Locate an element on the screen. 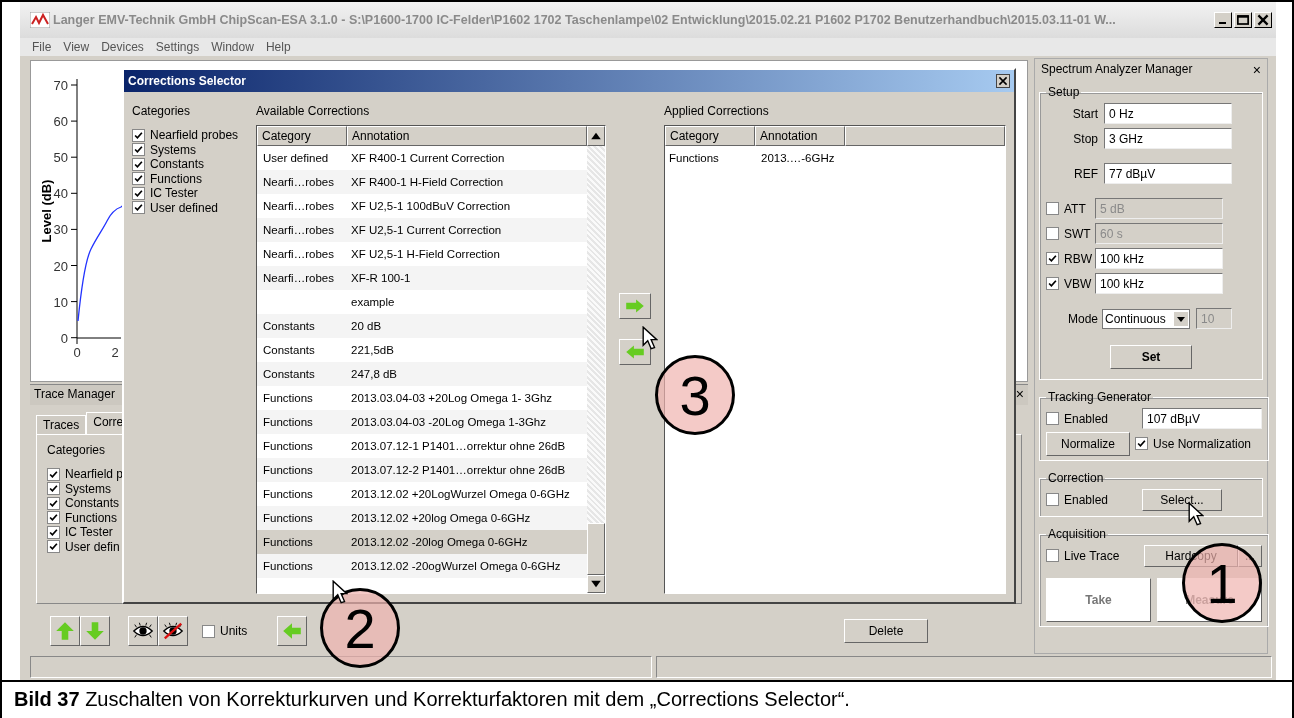  group-title: Correction is located at coordinates (1076, 478).